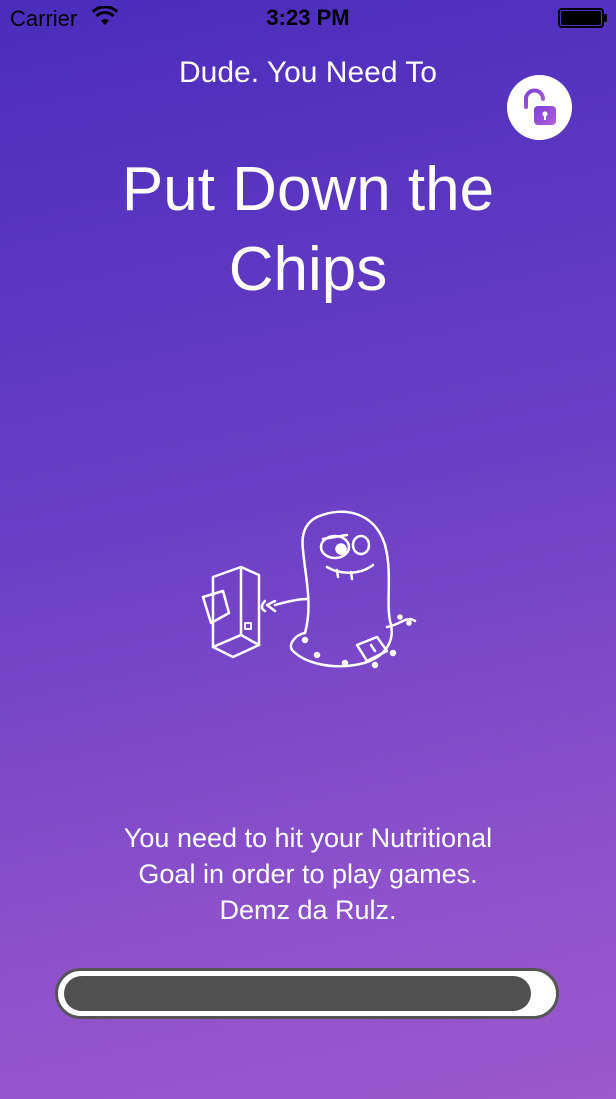 This screenshot has height=1099, width=616. What do you see at coordinates (297, 993) in the screenshot?
I see `progress-fill` at bounding box center [297, 993].